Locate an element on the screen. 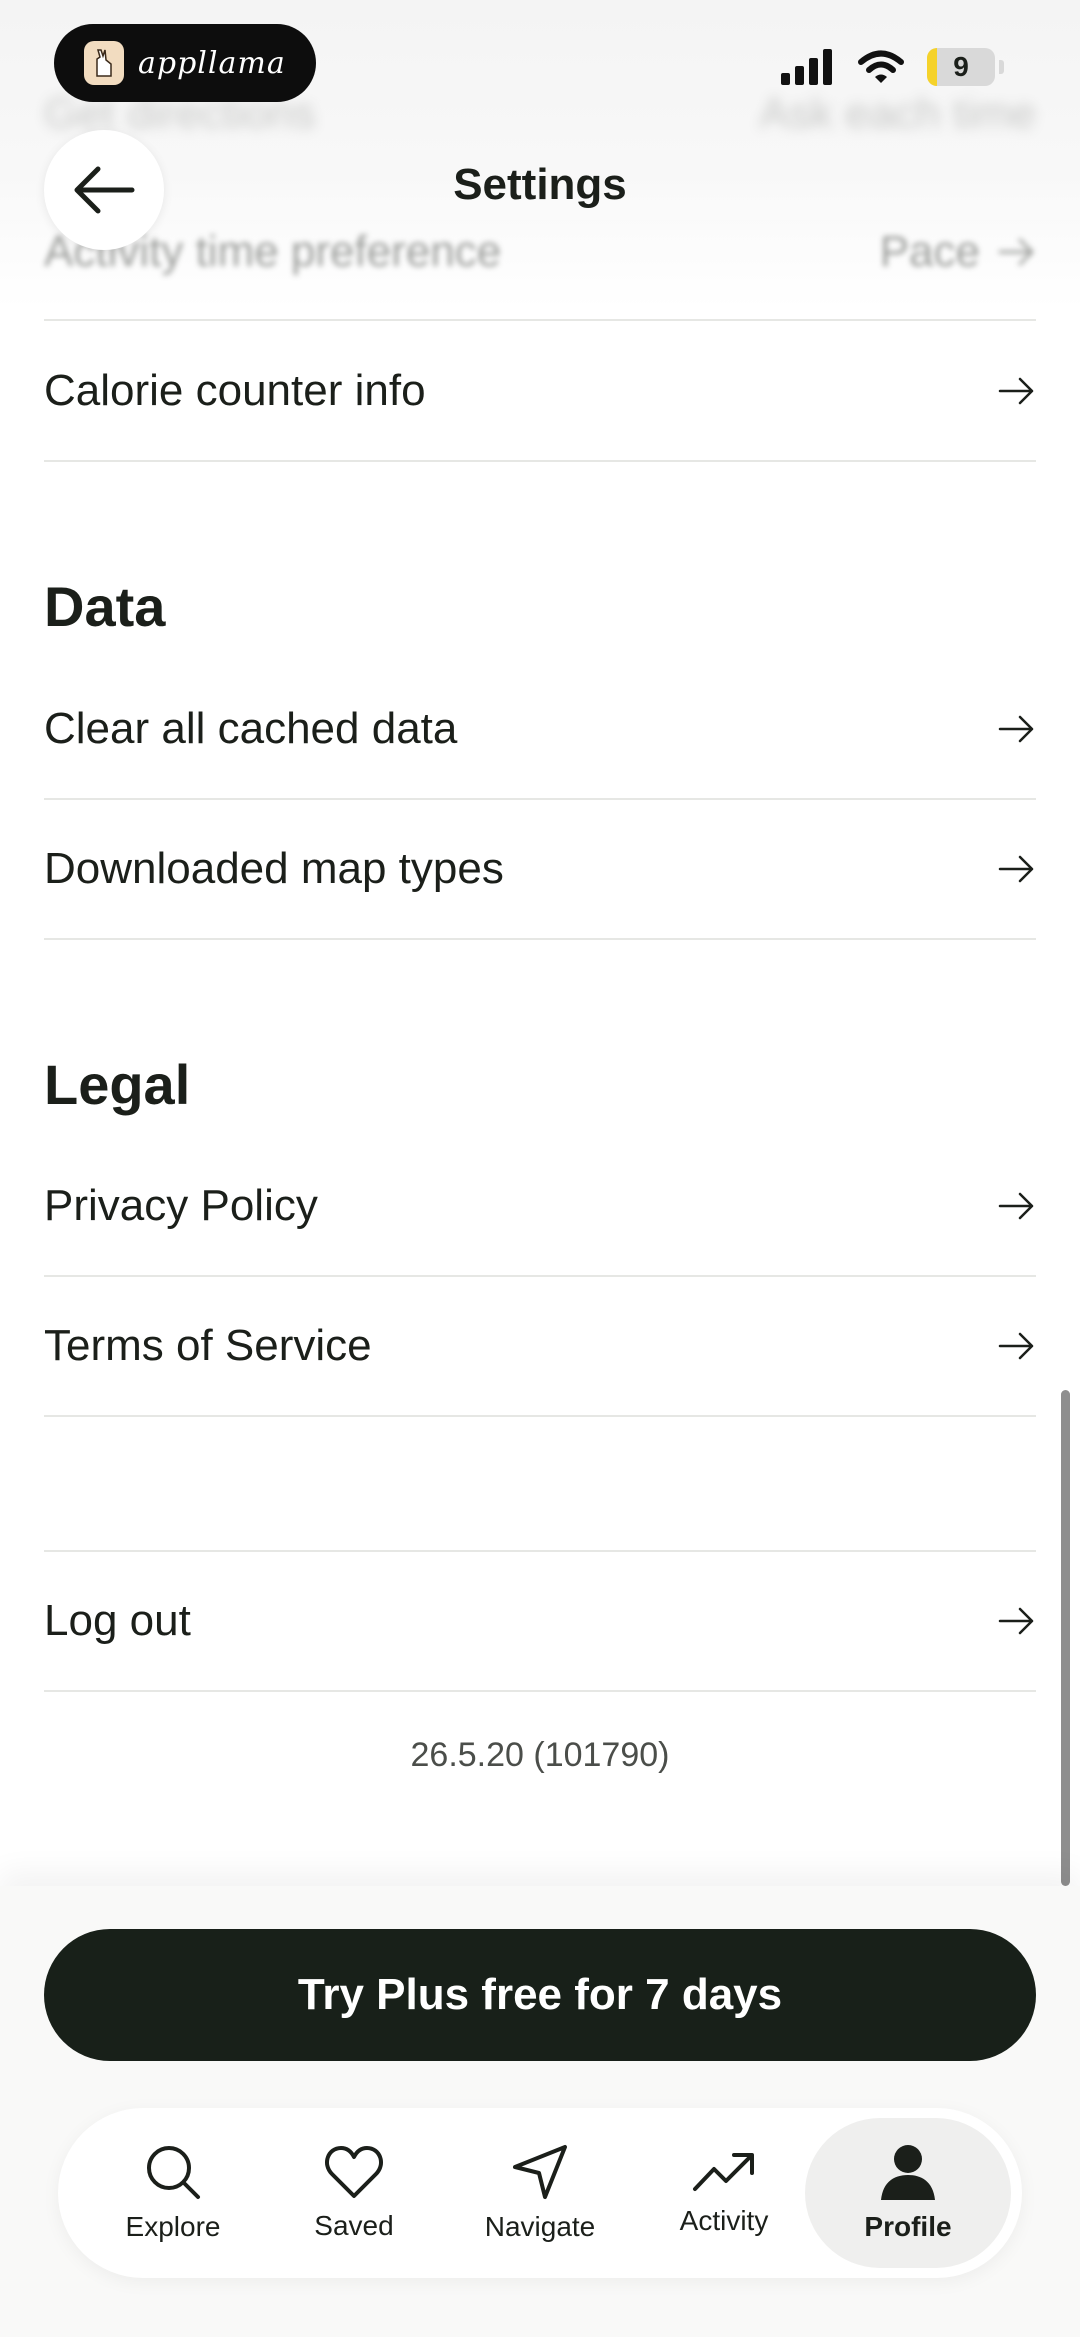 Image resolution: width=1080 pixels, height=2337 pixels. navigation-arrow-icon is located at coordinates (540, 2172).